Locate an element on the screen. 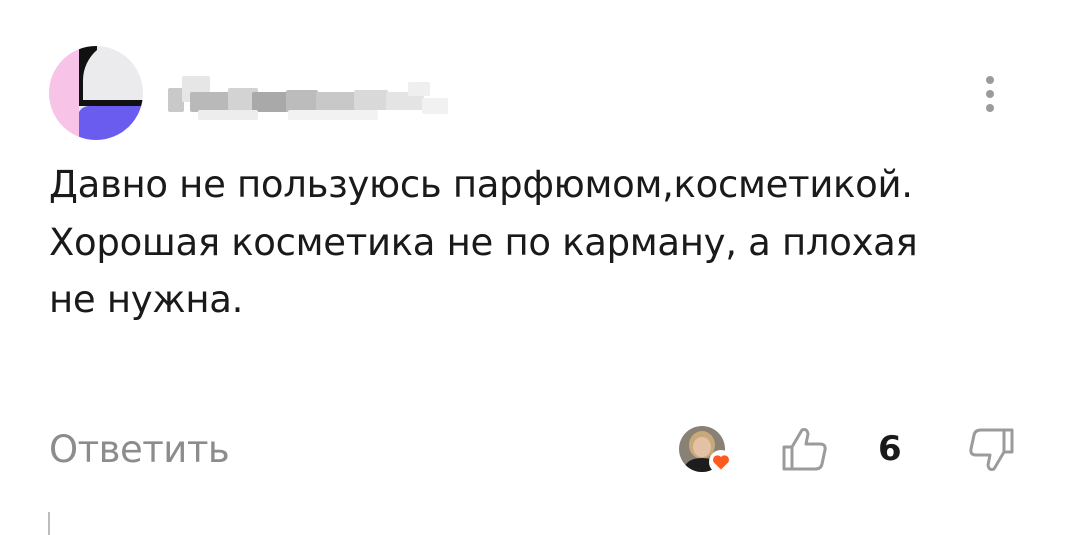 This screenshot has height=535, width=1084. author-avatar is located at coordinates (96, 93).